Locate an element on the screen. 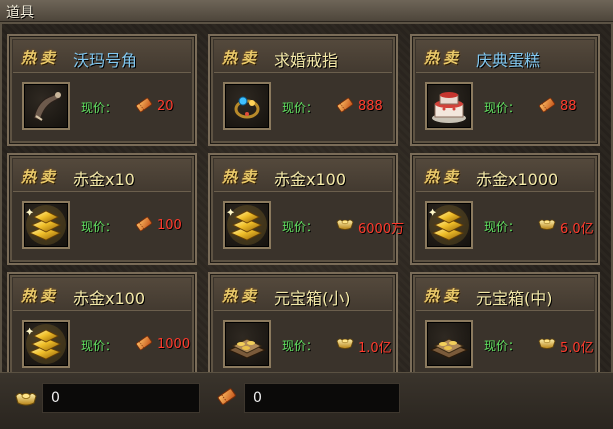 This screenshot has width=613, height=429. card-header: 热卖 庆典蛋糕 is located at coordinates (505, 56).